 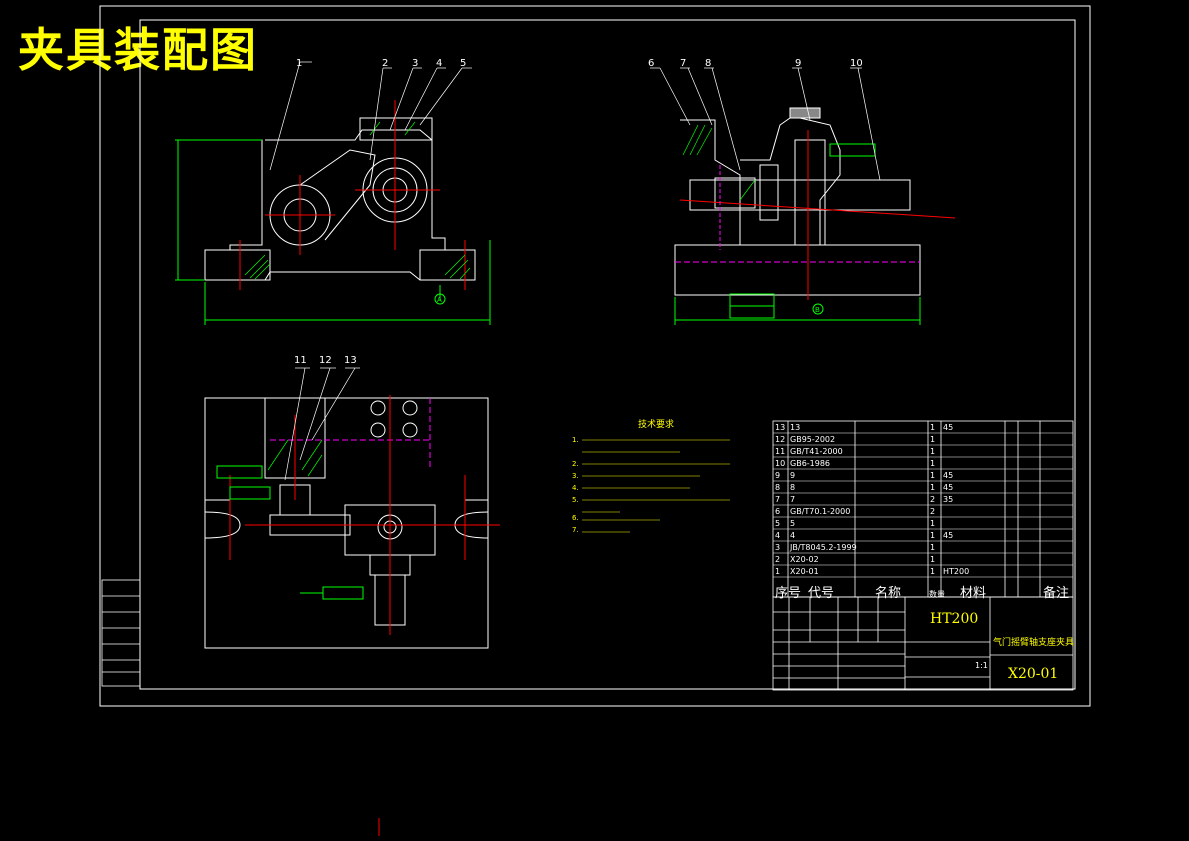 I want to click on bom-cell: GB/T70.1-2000, so click(x=820, y=511).